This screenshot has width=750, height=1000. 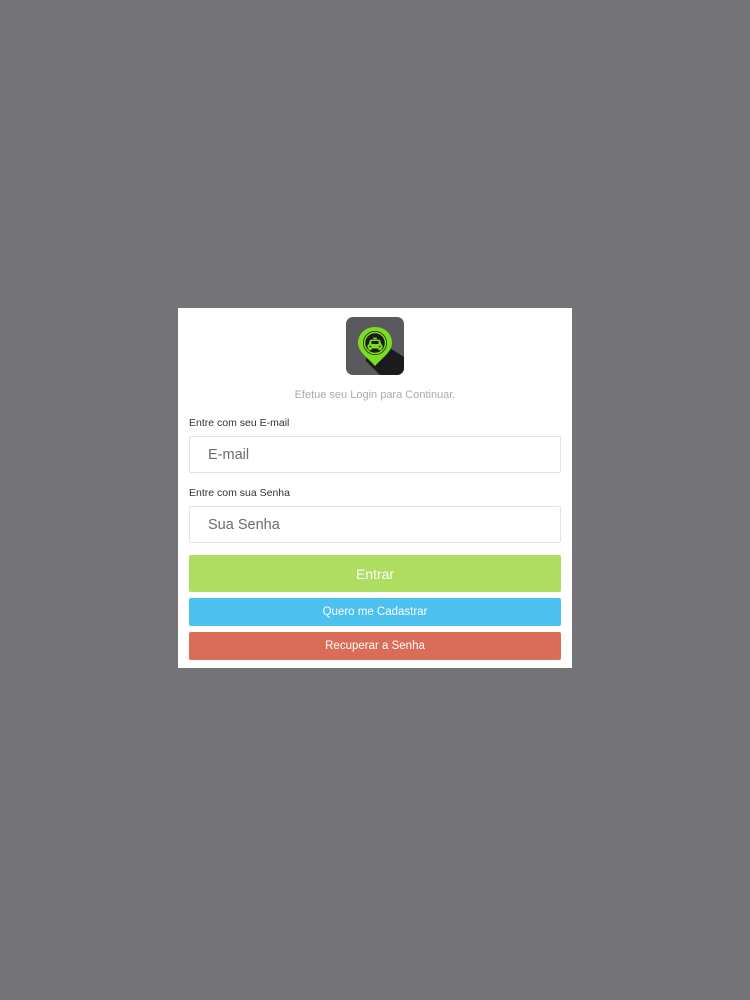 What do you see at coordinates (239, 423) in the screenshot?
I see `email-label: Entre com seu E-mail` at bounding box center [239, 423].